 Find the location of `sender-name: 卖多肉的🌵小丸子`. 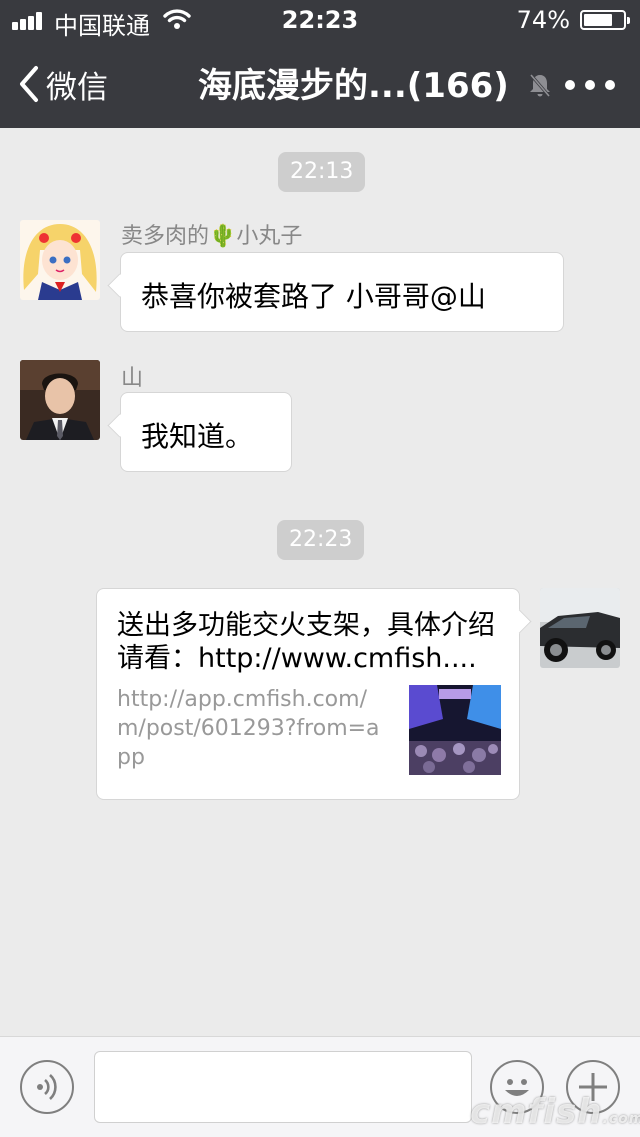

sender-name: 卖多肉的🌵小丸子 is located at coordinates (212, 236).